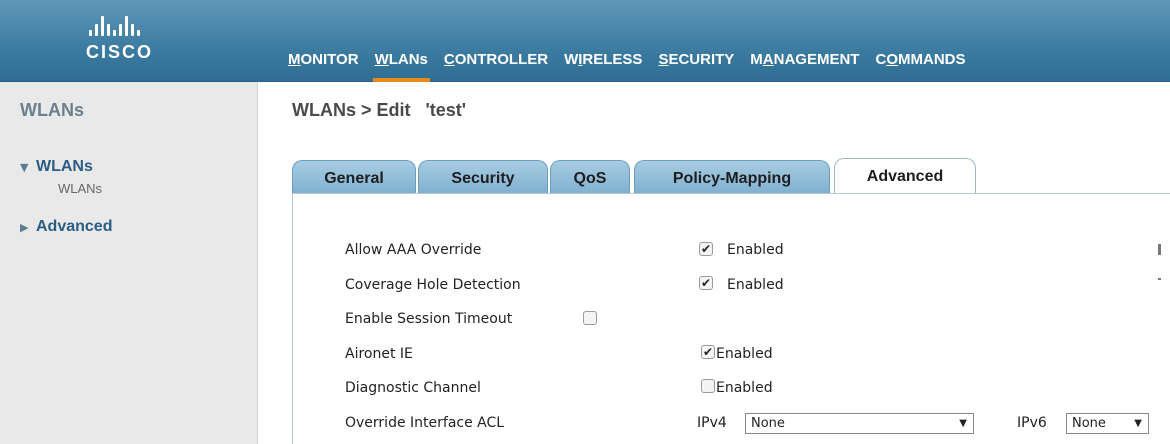  I want to click on ipv4-acl-select: None ▼, so click(859, 423).